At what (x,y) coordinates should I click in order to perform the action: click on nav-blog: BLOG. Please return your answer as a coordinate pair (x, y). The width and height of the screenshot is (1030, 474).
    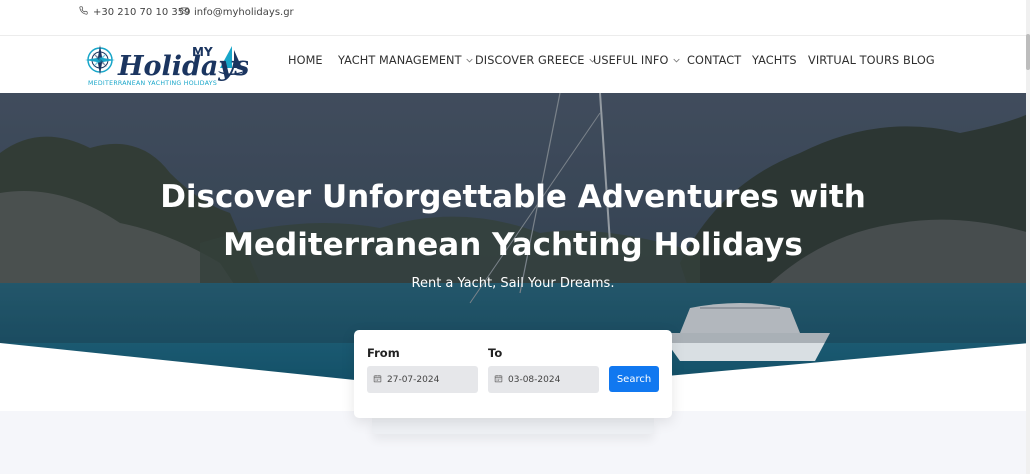
    Looking at the image, I should click on (919, 60).